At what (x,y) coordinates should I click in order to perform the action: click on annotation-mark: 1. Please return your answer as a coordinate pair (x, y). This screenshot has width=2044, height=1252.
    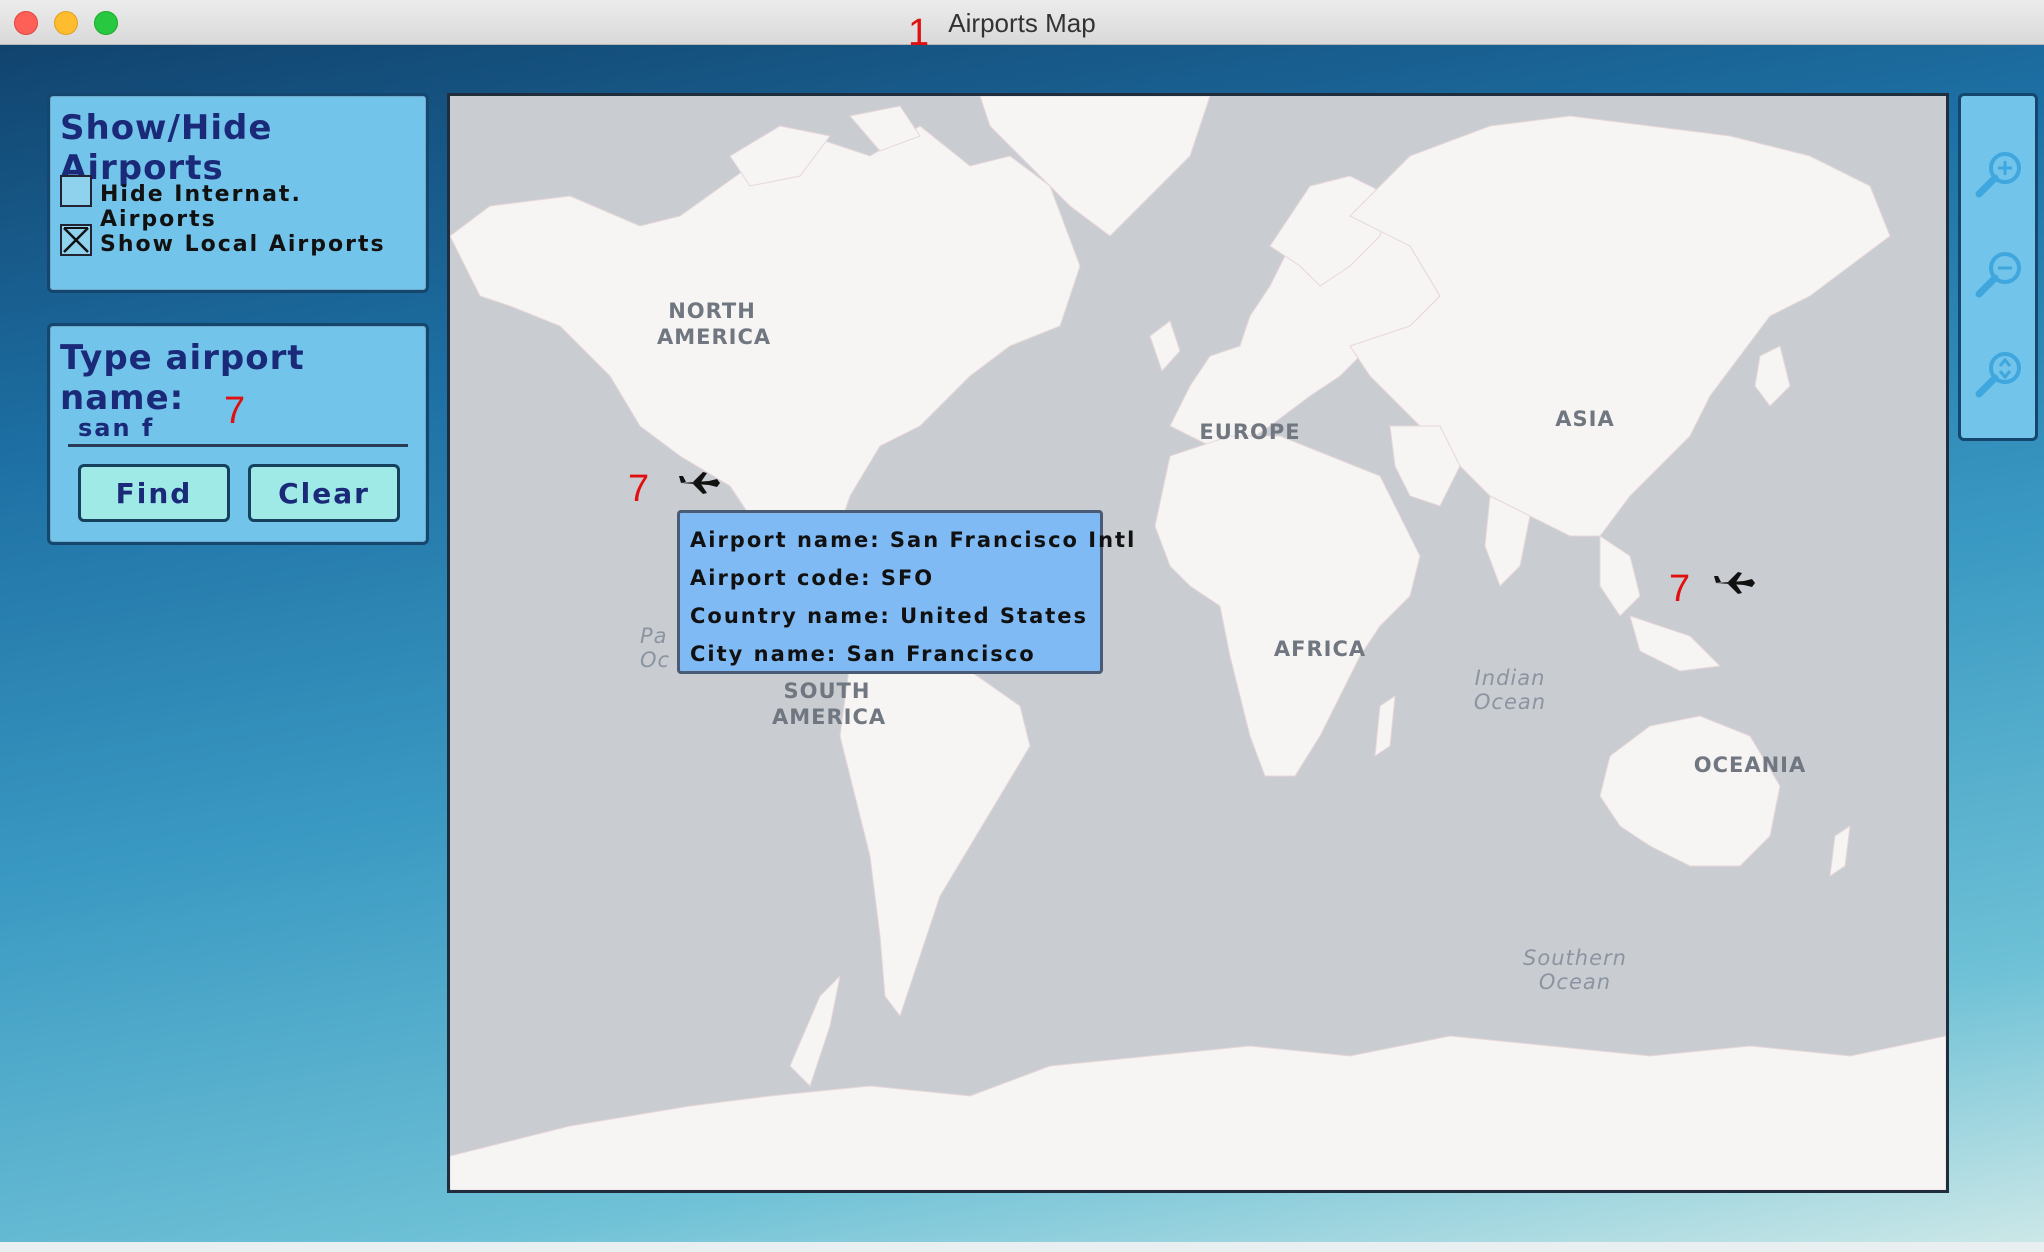
    Looking at the image, I should click on (919, 33).